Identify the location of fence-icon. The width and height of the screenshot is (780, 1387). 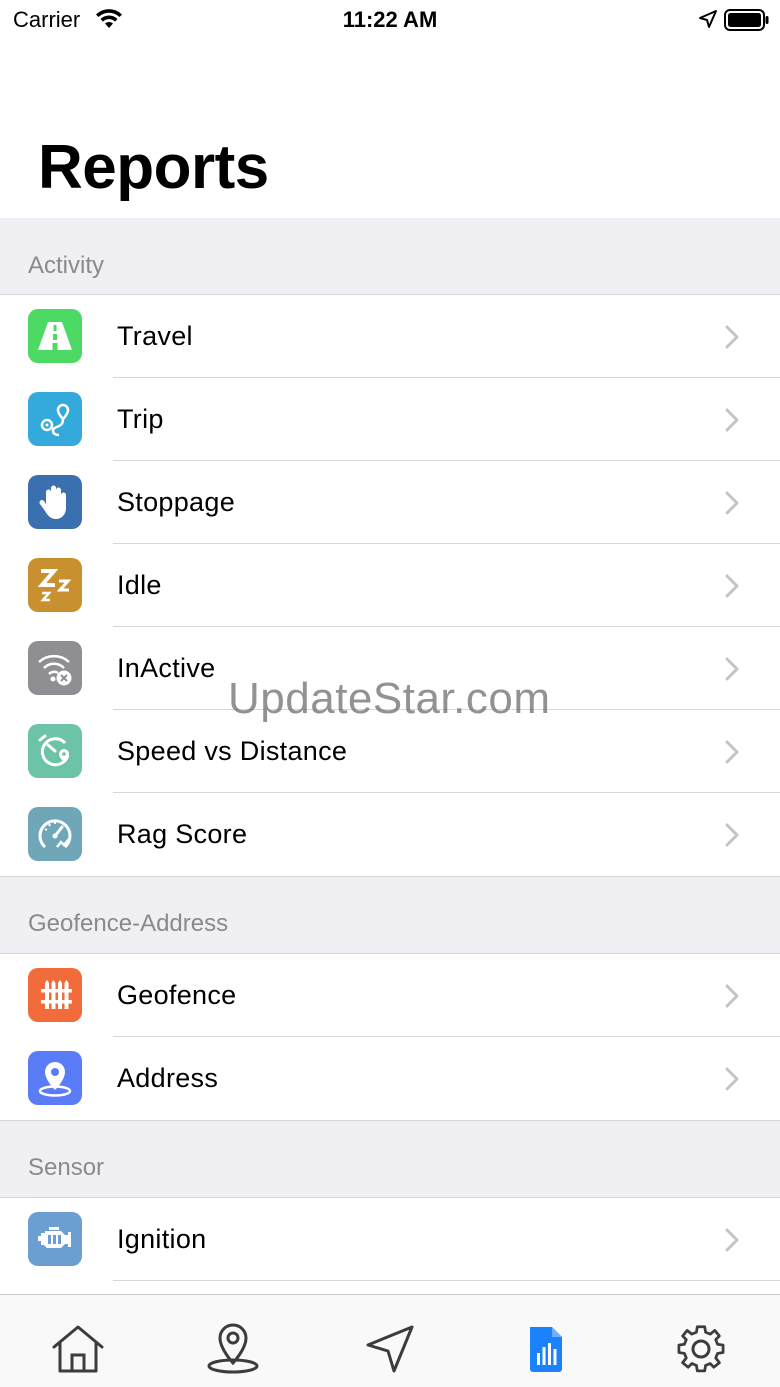
(55, 995).